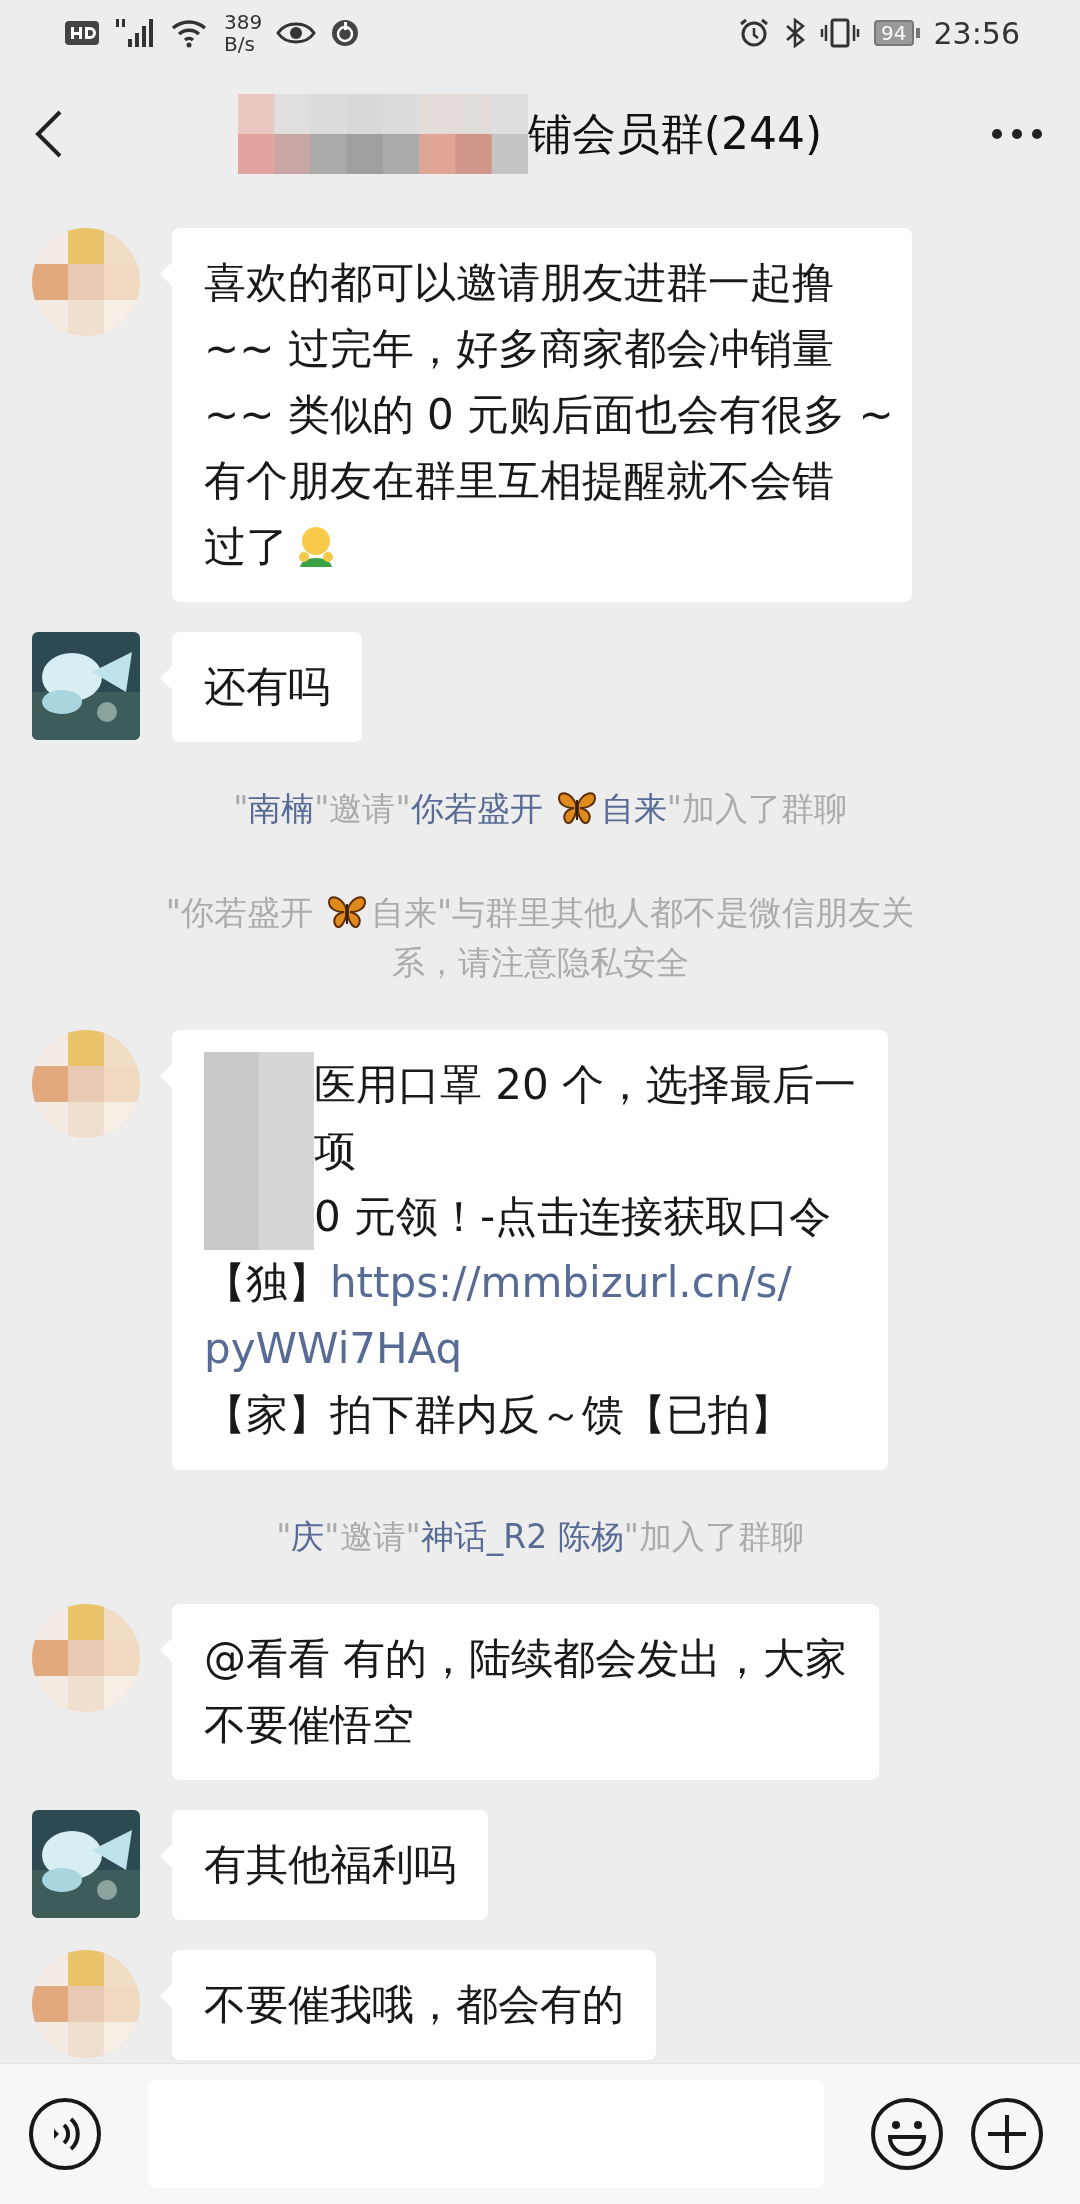 Image resolution: width=1080 pixels, height=2204 pixels. I want to click on system-notice-text: 自来"与群里其他人都不是微信朋友关, so click(643, 913).